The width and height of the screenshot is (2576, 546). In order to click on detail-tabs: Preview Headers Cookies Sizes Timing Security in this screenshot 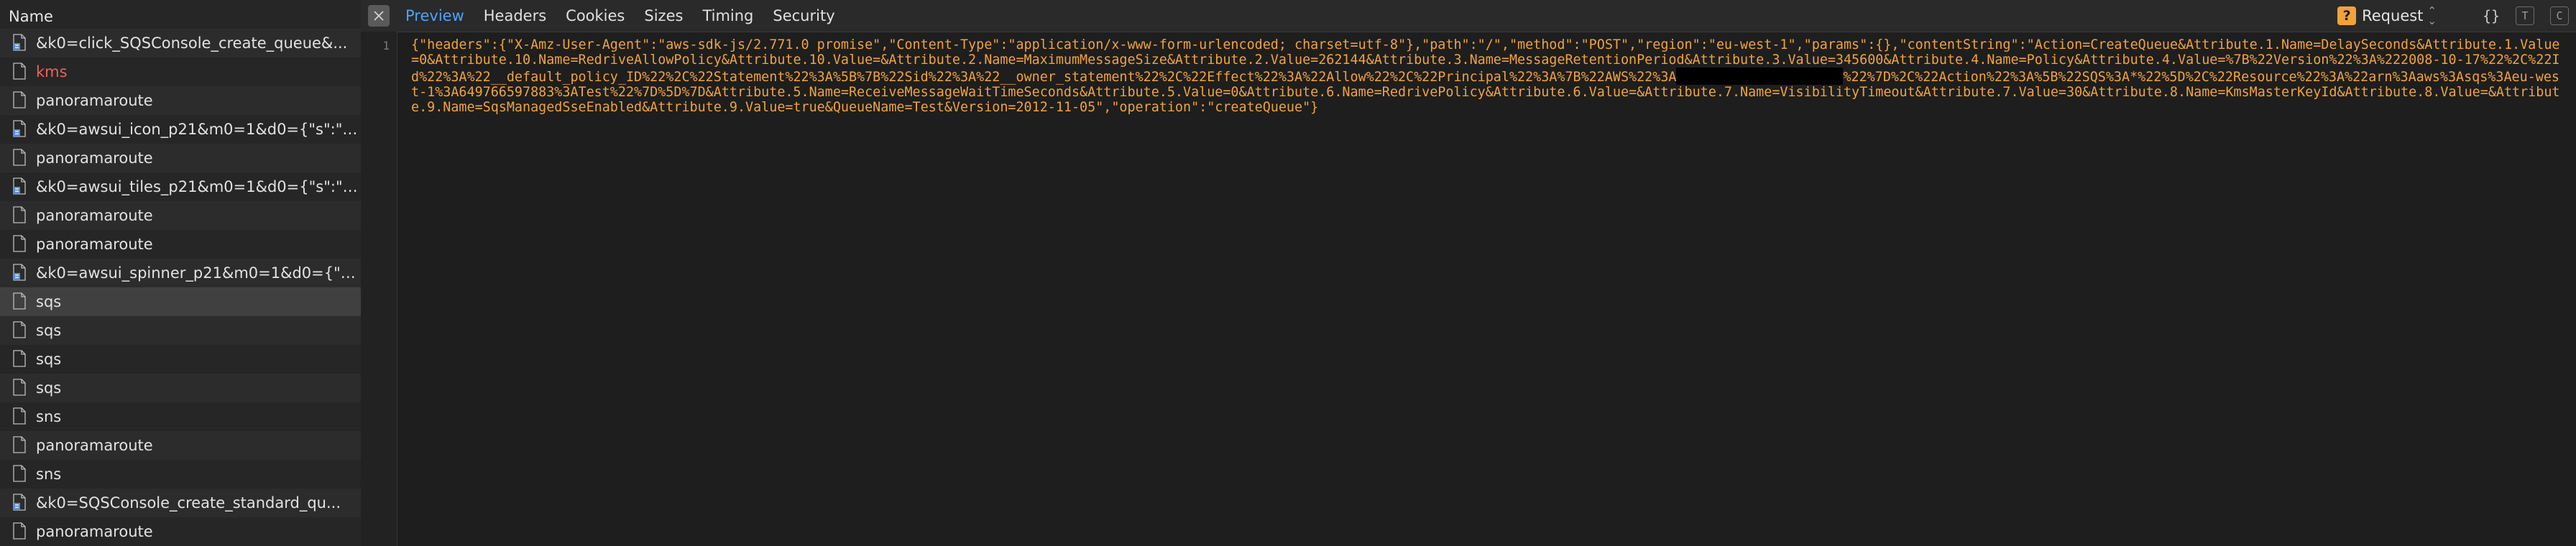, I will do `click(630, 16)`.